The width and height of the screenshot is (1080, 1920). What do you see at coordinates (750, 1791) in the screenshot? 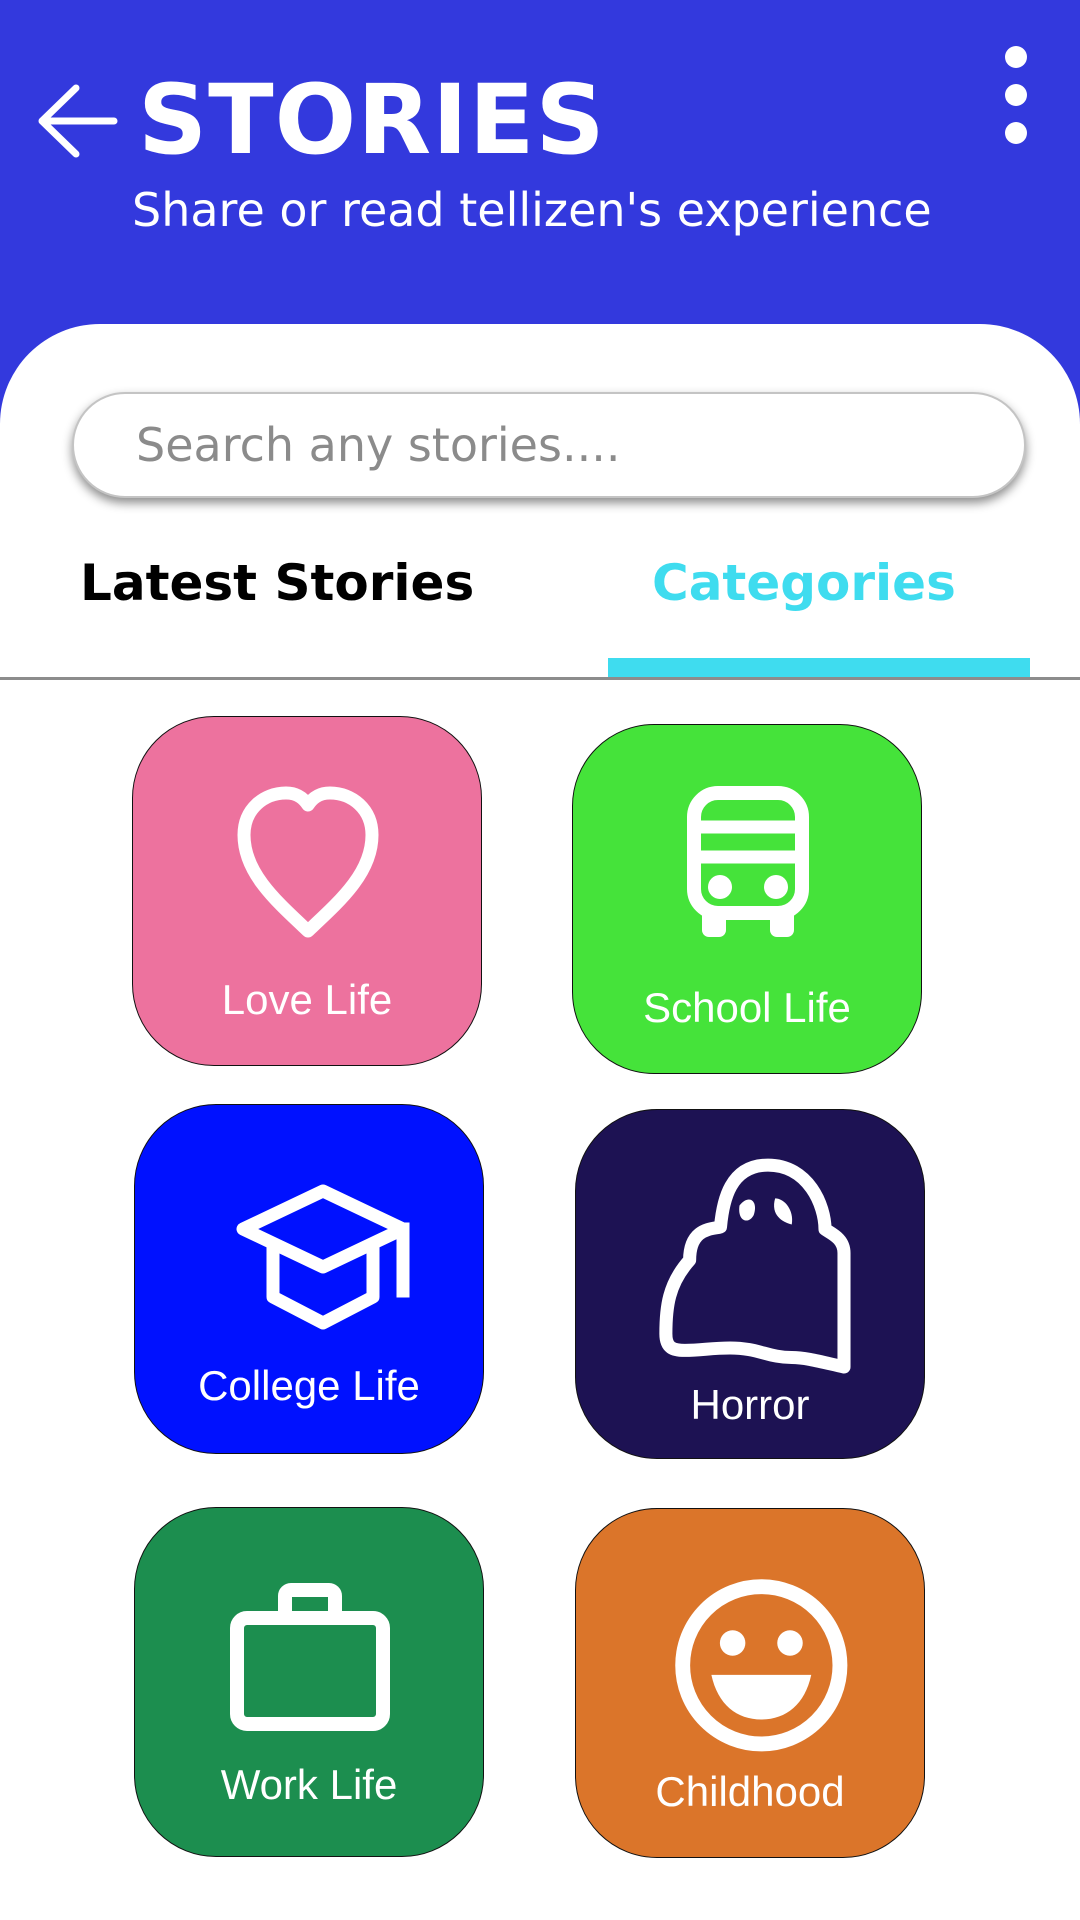
I see `category-label: Childhood` at bounding box center [750, 1791].